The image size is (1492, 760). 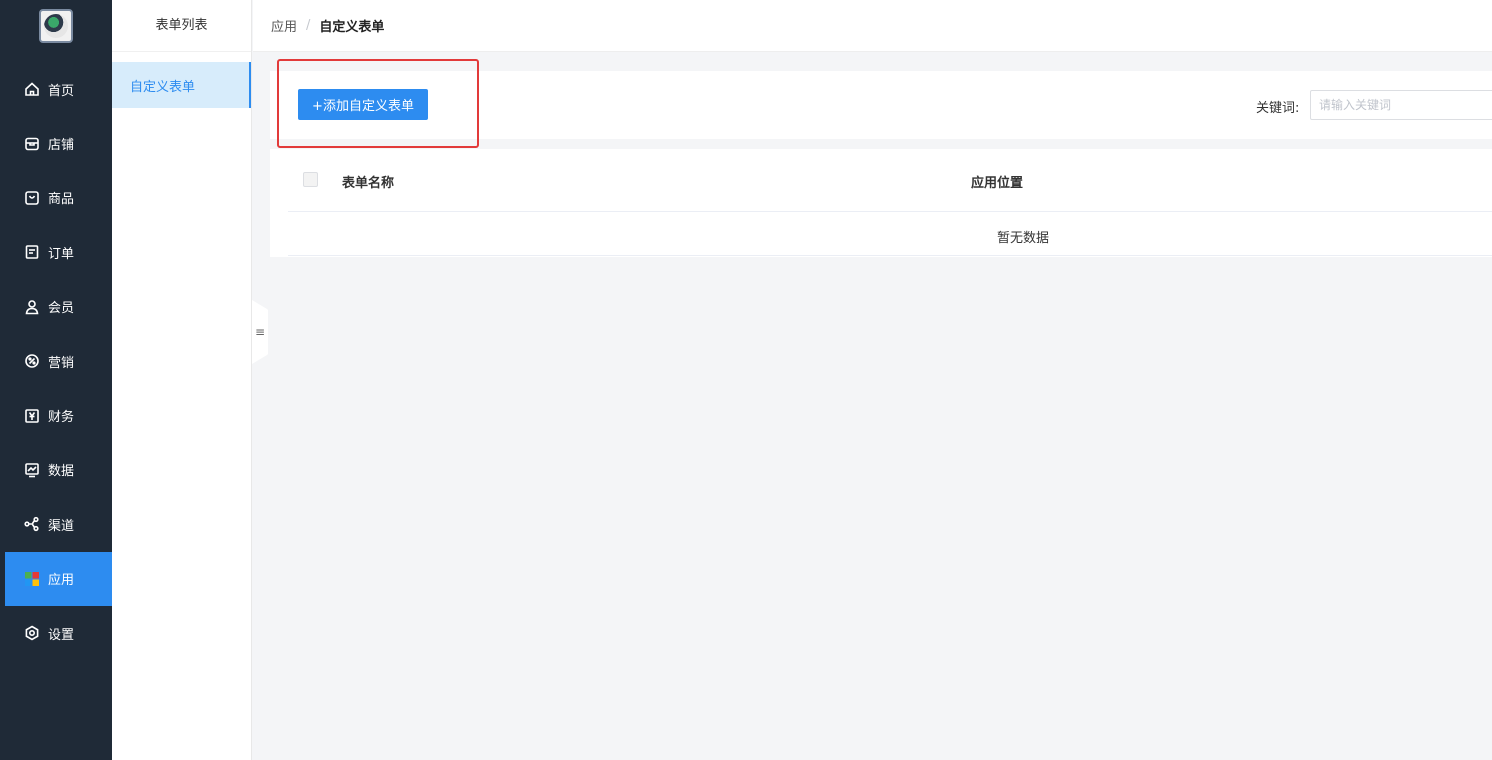 What do you see at coordinates (32, 361) in the screenshot?
I see `marketing-icon` at bounding box center [32, 361].